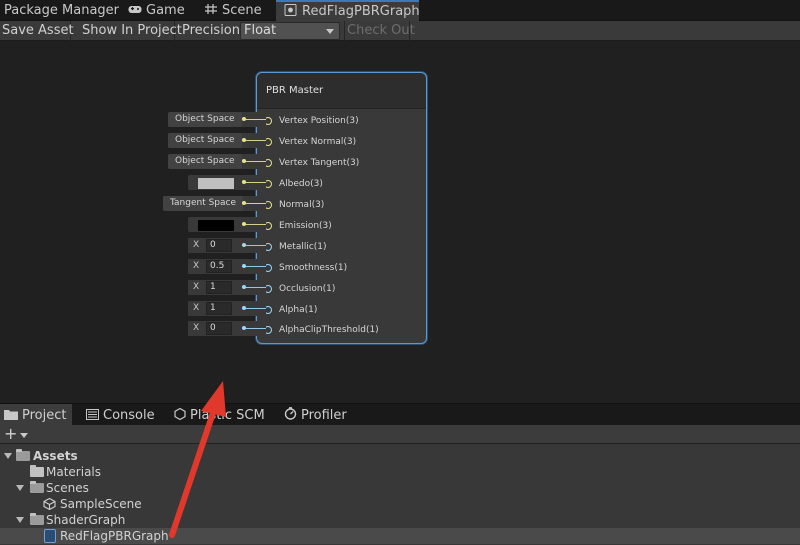  Describe the element at coordinates (400, 434) in the screenshot. I see `project-toolbar: +` at that location.